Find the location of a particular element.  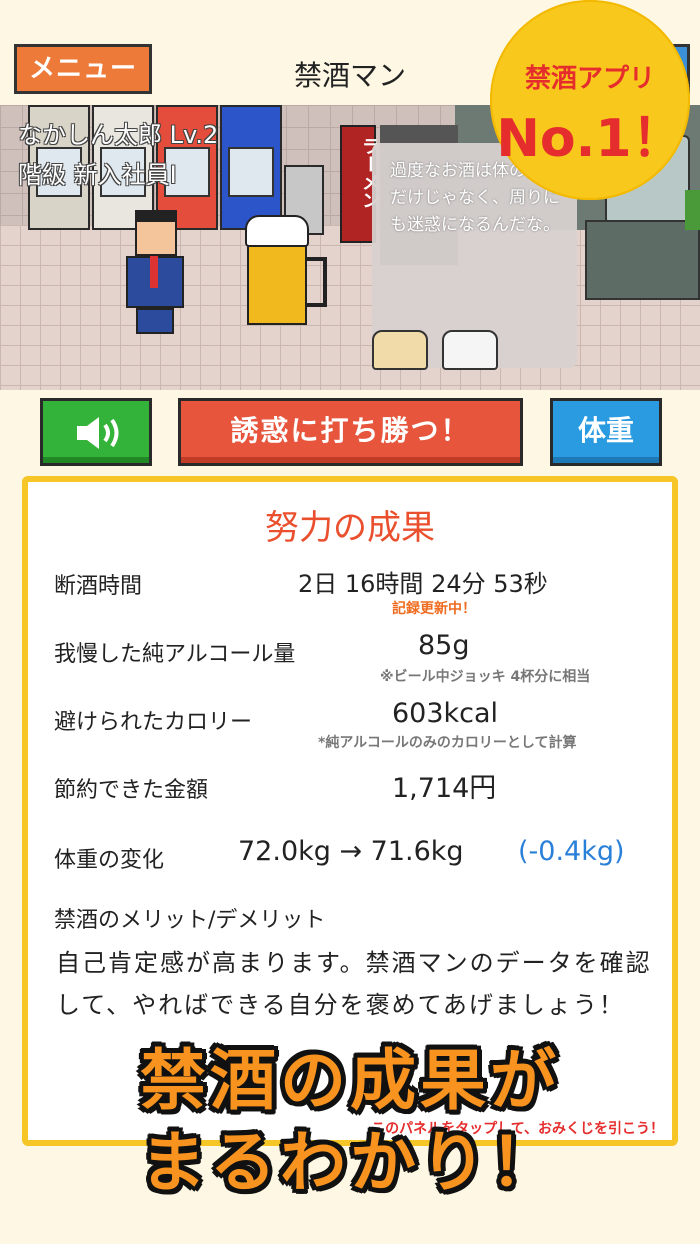

speaker-icon is located at coordinates (98, 433).